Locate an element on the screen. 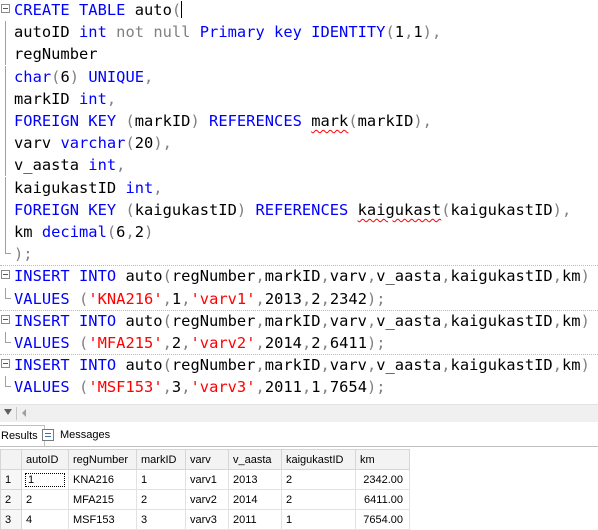 This screenshot has height=530, width=598. code-line: VALUES ('MSF153',3,'varv3',2011,1,7654); is located at coordinates (299, 387).